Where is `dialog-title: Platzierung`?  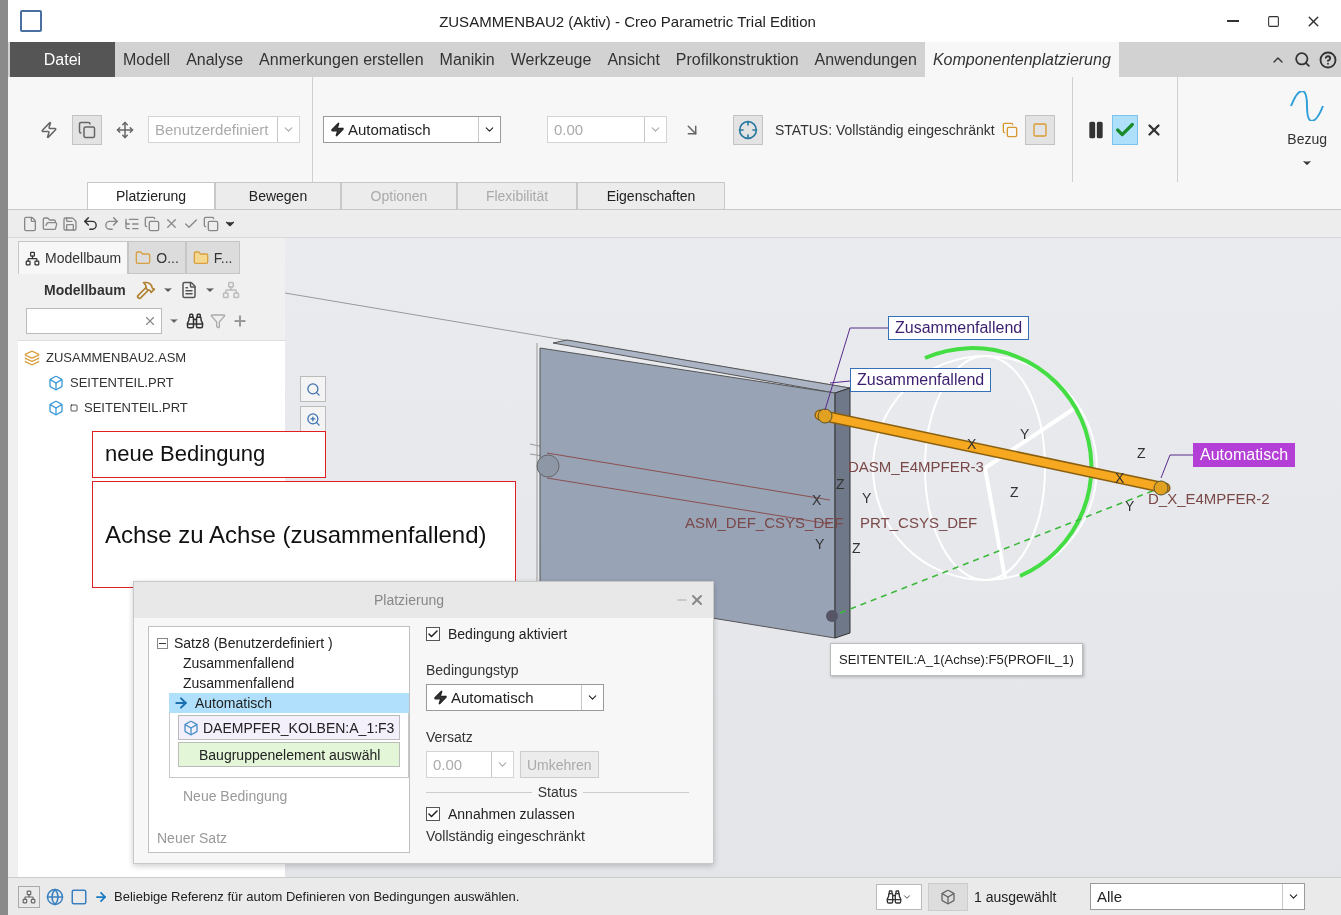 dialog-title: Platzierung is located at coordinates (410, 600).